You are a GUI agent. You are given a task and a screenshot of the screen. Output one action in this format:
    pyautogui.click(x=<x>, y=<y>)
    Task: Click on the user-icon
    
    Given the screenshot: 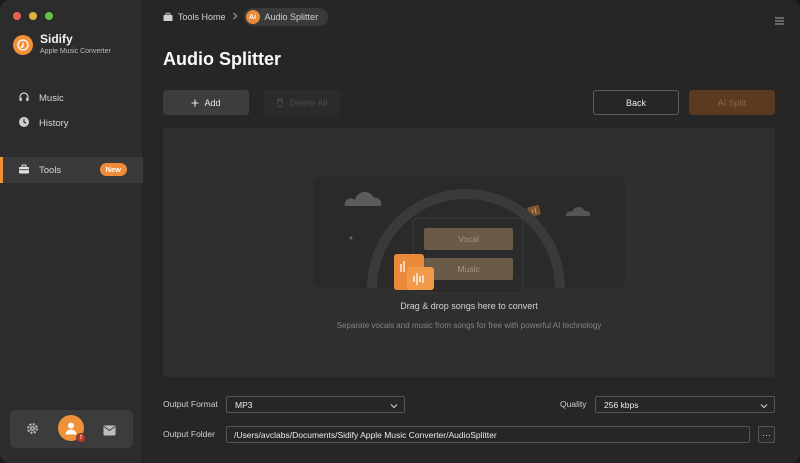 What is the action you would take?
    pyautogui.click(x=71, y=428)
    